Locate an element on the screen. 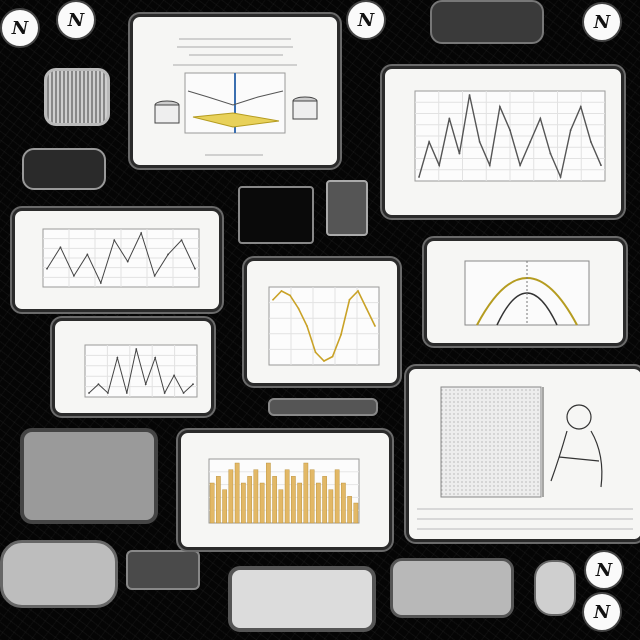 Image resolution: width=640 pixels, height=640 pixels. plot-area is located at coordinates (141, 371).